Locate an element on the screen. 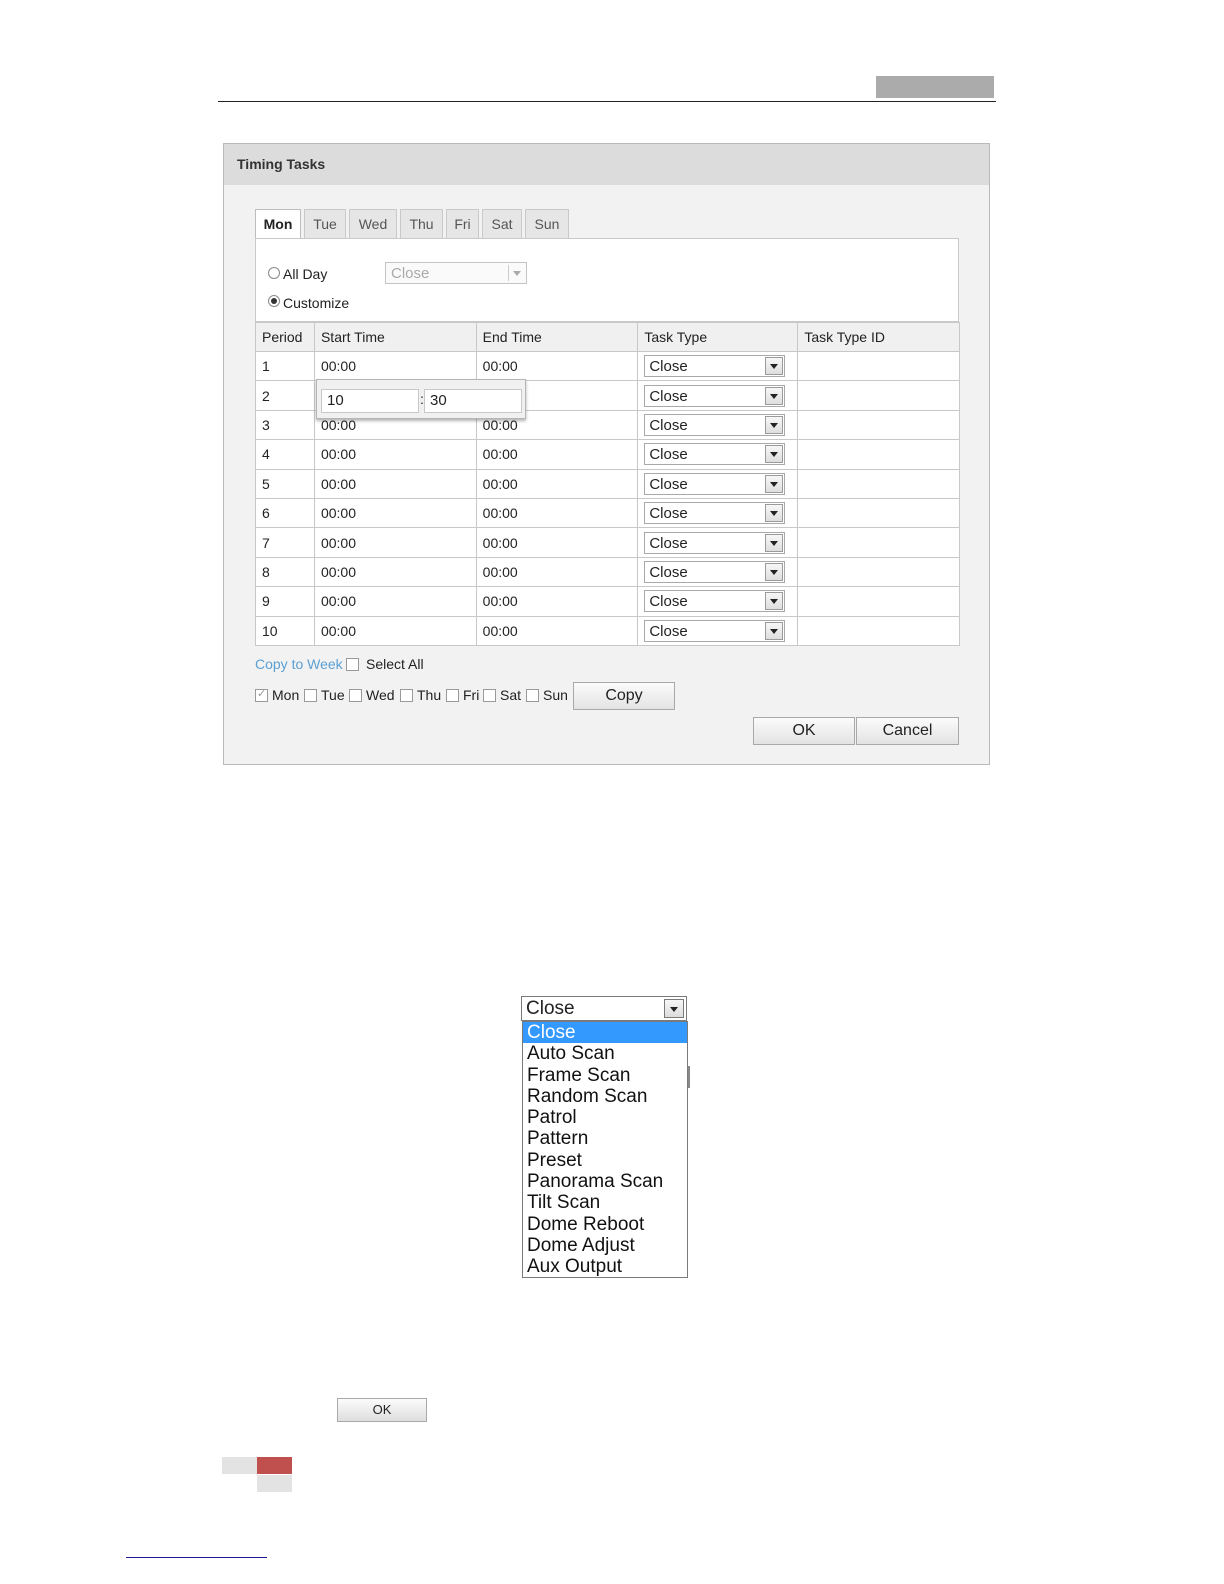  dropdown-option: Tilt Scan is located at coordinates (605, 1202).